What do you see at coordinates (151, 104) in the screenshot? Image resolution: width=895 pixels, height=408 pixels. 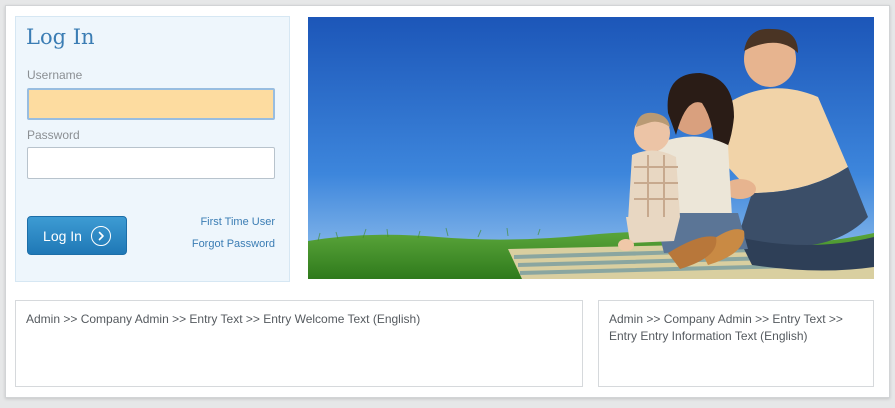 I see `username-input` at bounding box center [151, 104].